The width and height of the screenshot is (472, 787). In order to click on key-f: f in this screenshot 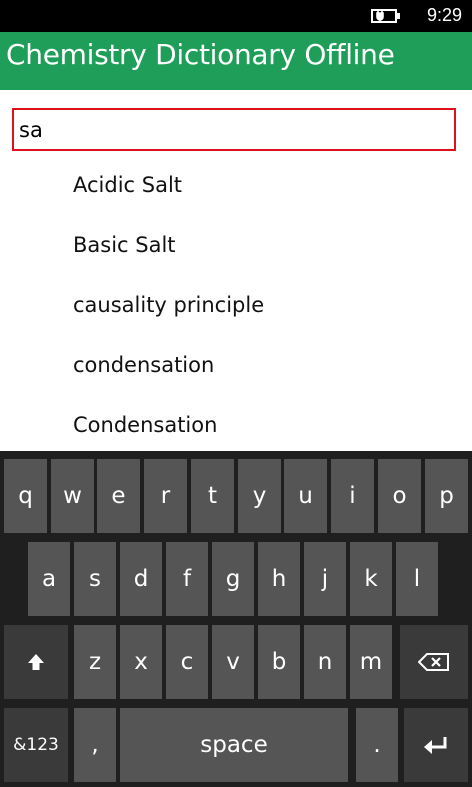, I will do `click(187, 579)`.